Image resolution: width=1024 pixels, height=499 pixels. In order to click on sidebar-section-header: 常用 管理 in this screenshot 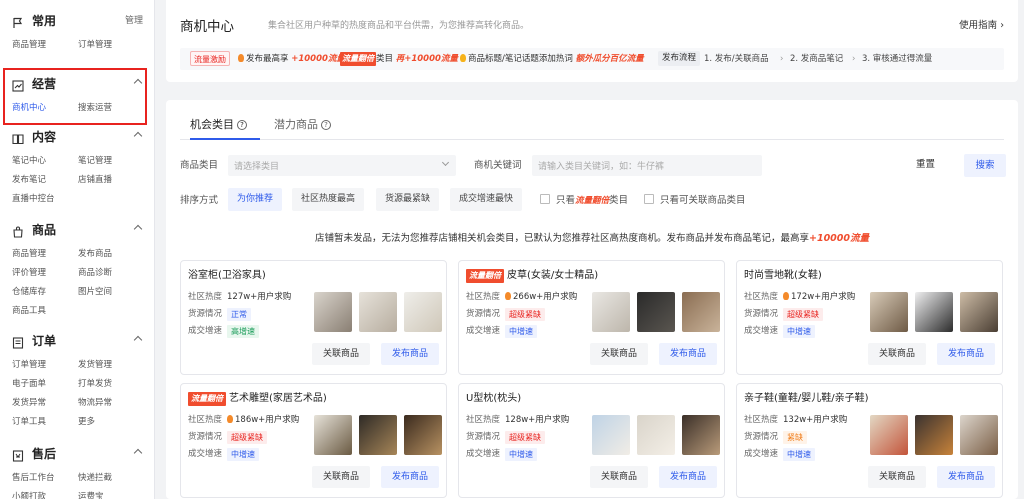, I will do `click(79, 21)`.